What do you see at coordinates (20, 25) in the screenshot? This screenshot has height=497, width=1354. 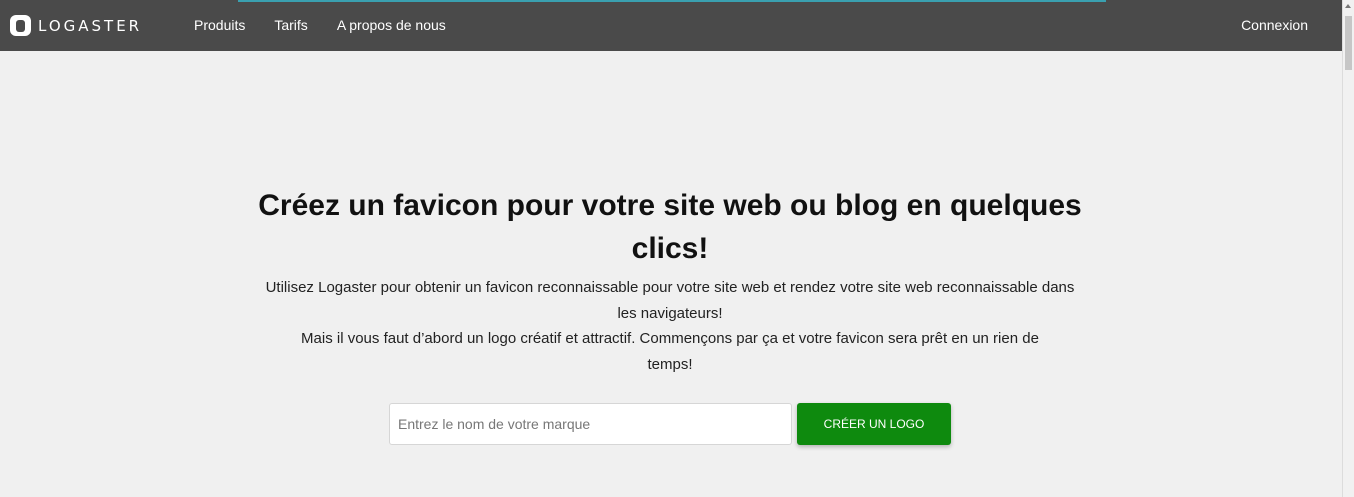 I see `logaster-logo-icon` at bounding box center [20, 25].